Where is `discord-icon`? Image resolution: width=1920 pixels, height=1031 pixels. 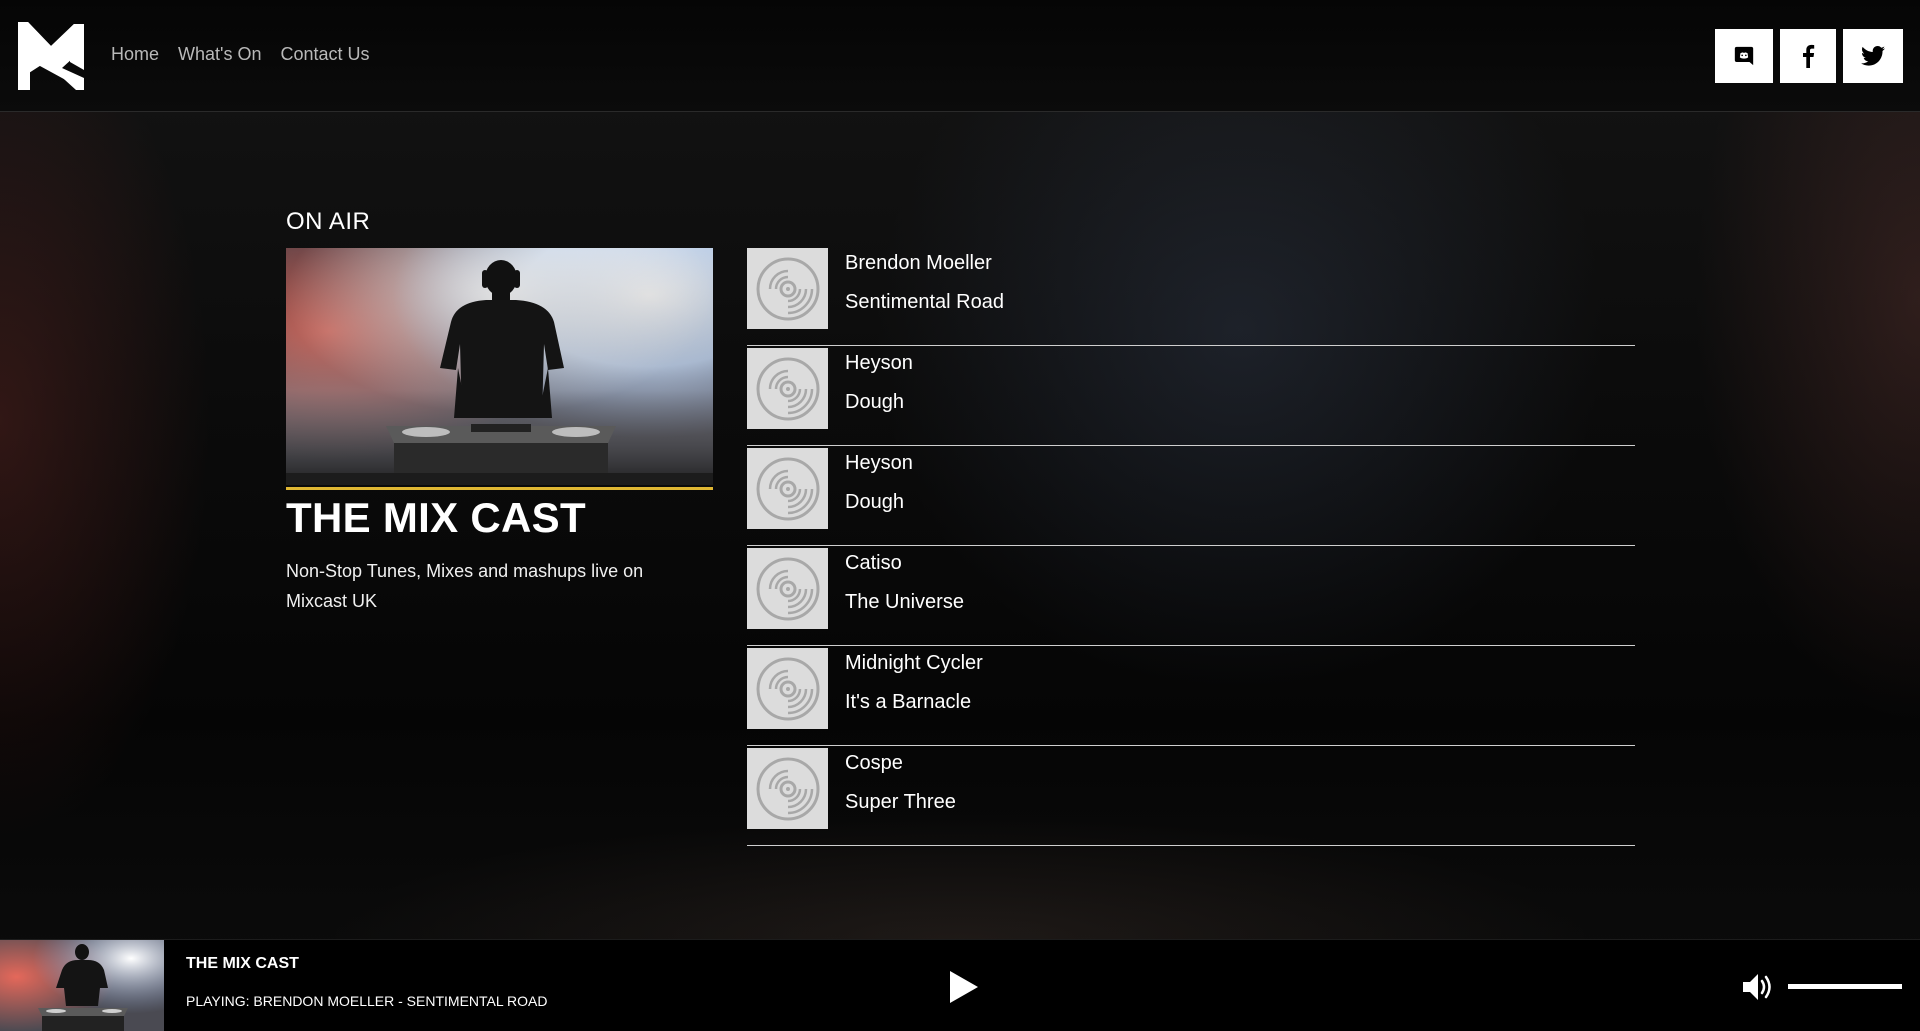 discord-icon is located at coordinates (1744, 56).